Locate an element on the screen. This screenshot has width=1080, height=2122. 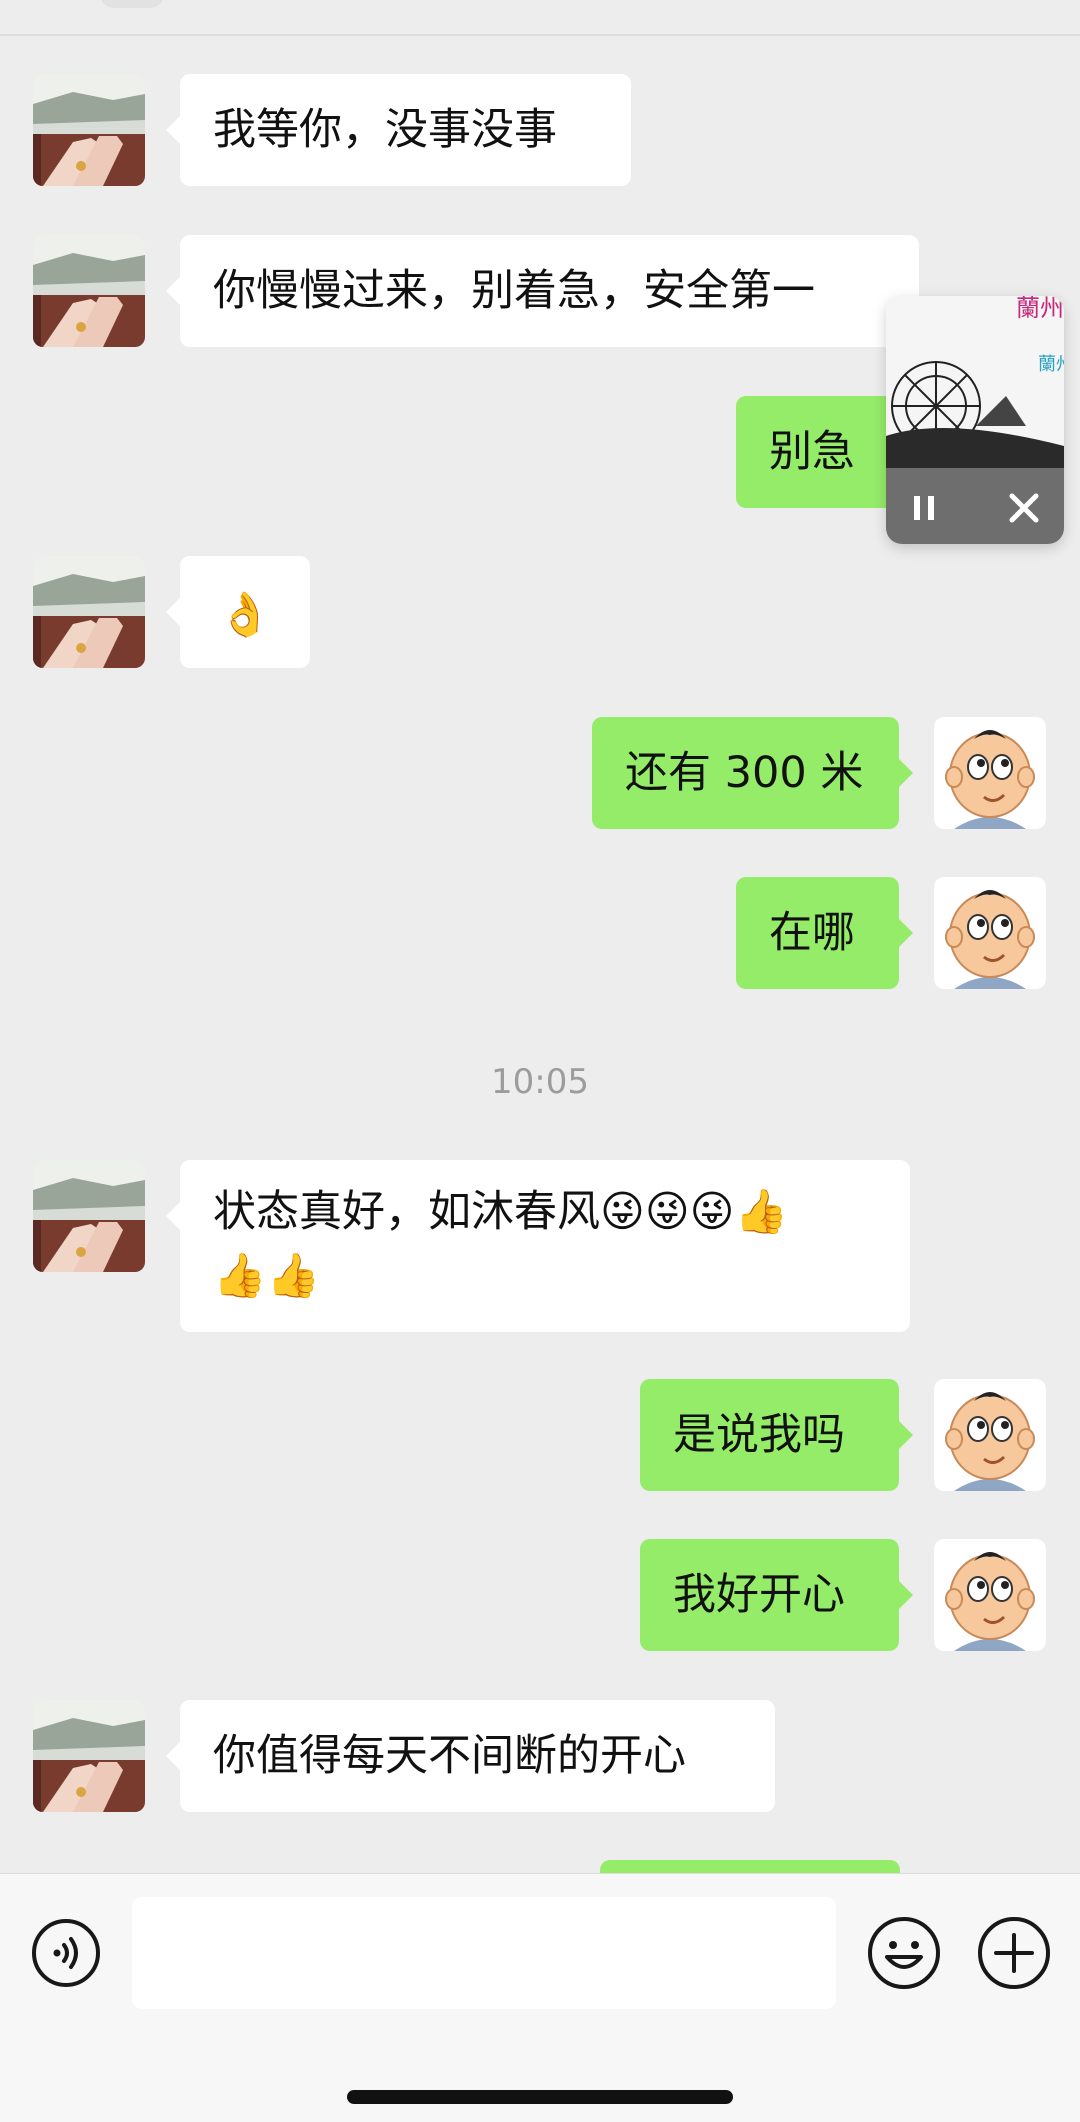
ok-hand-emoji: 👌 is located at coordinates (245, 614).